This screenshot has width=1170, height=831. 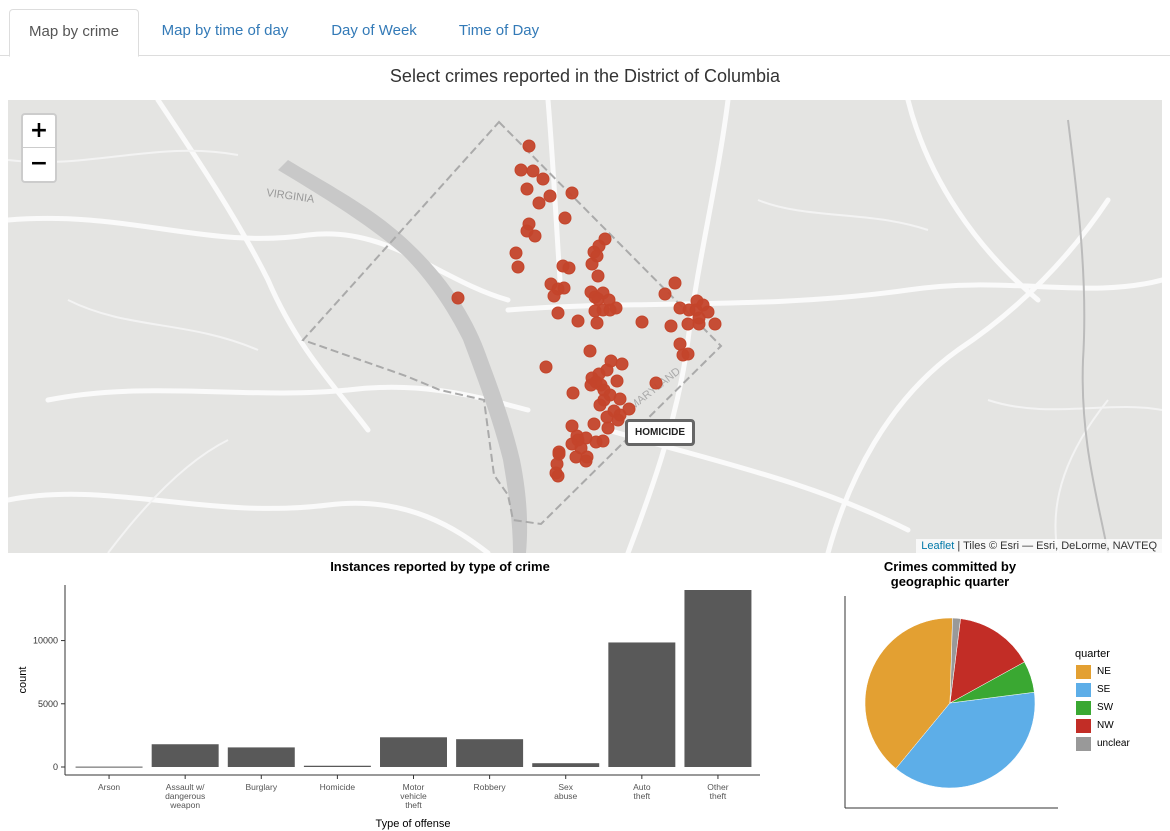 What do you see at coordinates (184, 805) in the screenshot?
I see `x-tick-label: weapon` at bounding box center [184, 805].